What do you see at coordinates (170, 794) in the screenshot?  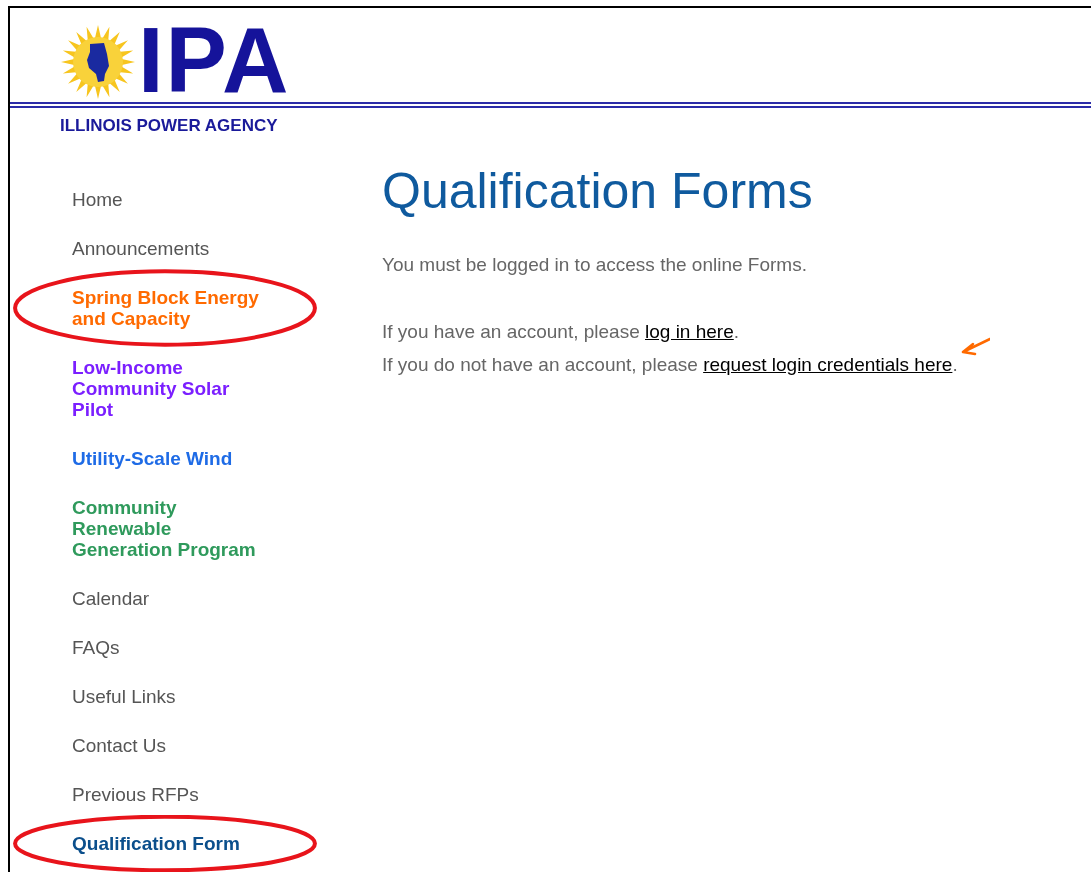 I see `nav-link: Previous RFPs` at bounding box center [170, 794].